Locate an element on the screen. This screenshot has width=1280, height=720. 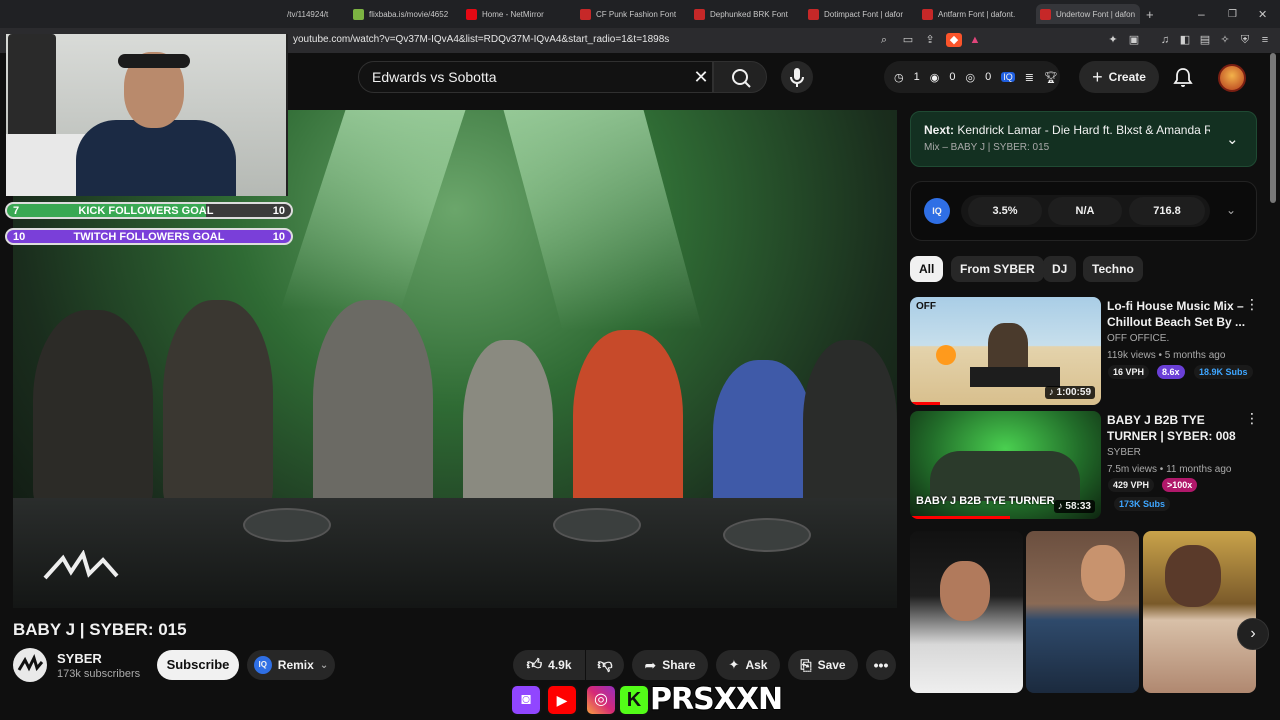
duration-text: 1:00:59 is located at coordinates (1073, 392).